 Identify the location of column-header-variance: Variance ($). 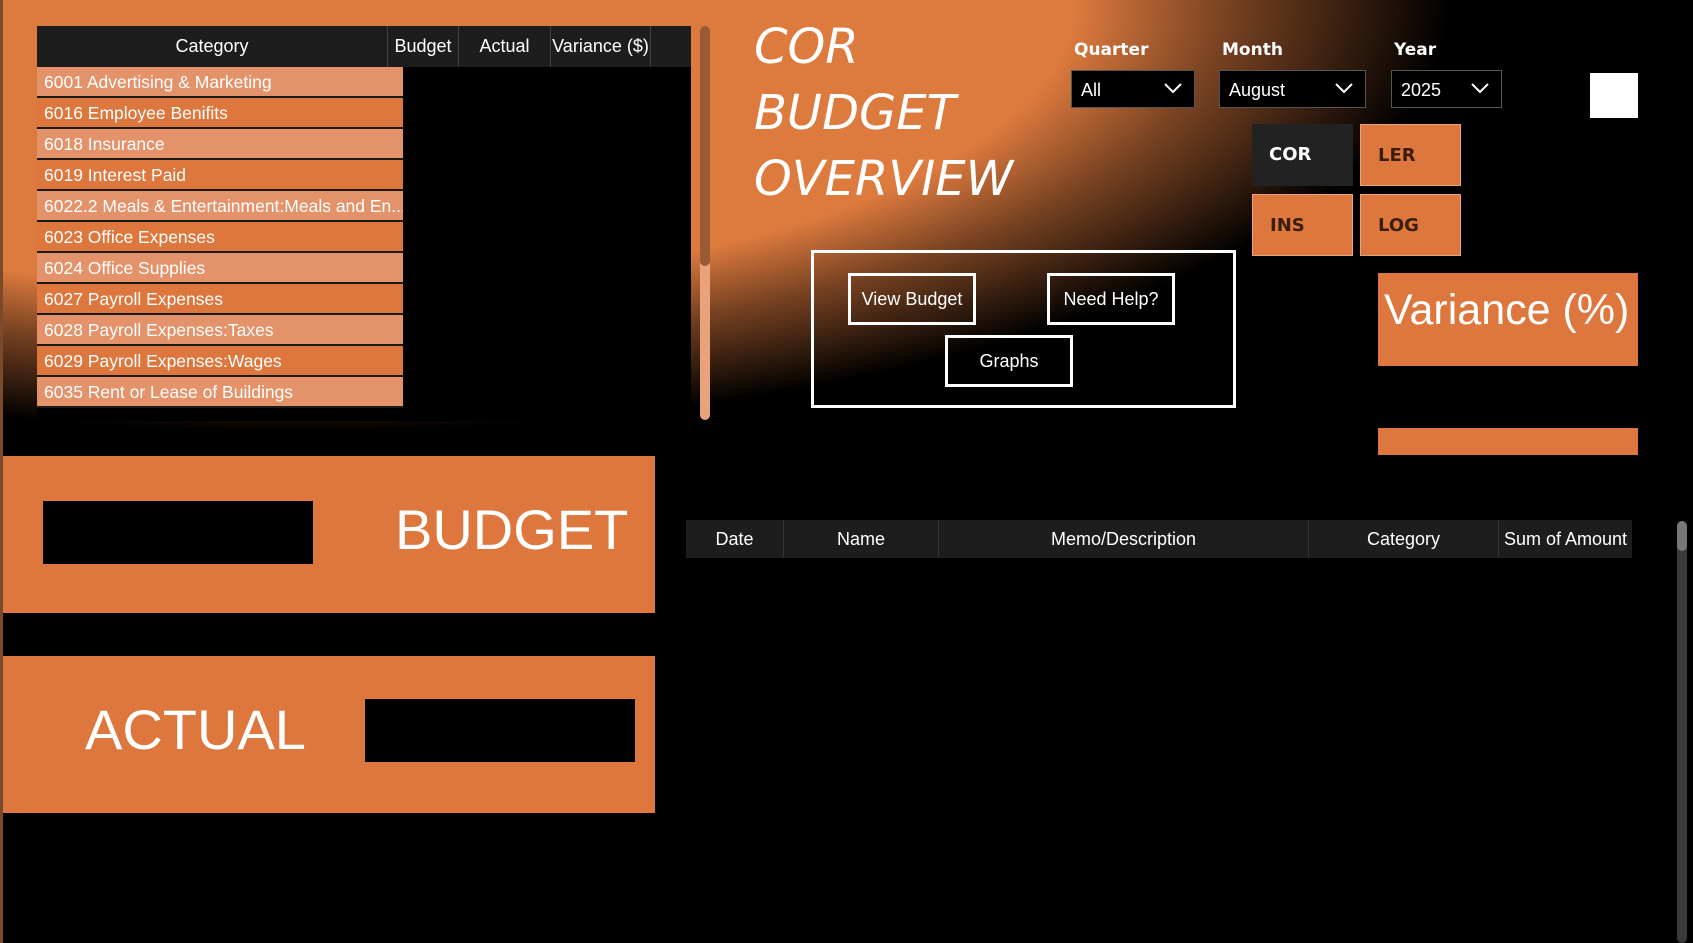
(601, 46).